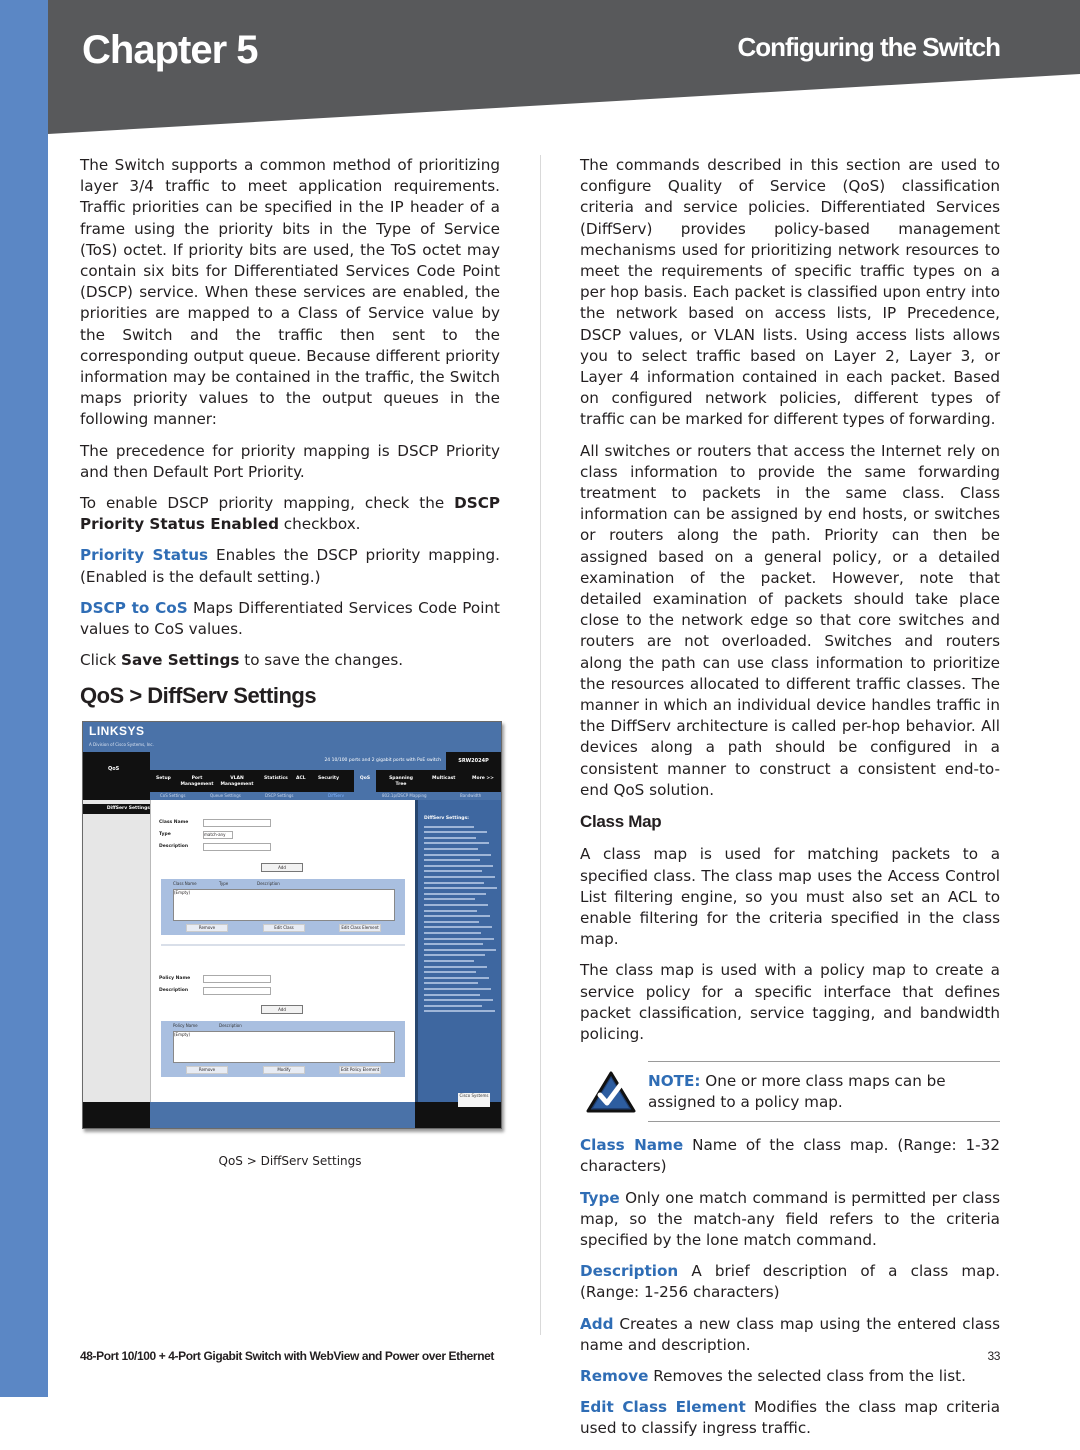  What do you see at coordinates (225, 796) in the screenshot?
I see `subtab-queue: Queue Settings` at bounding box center [225, 796].